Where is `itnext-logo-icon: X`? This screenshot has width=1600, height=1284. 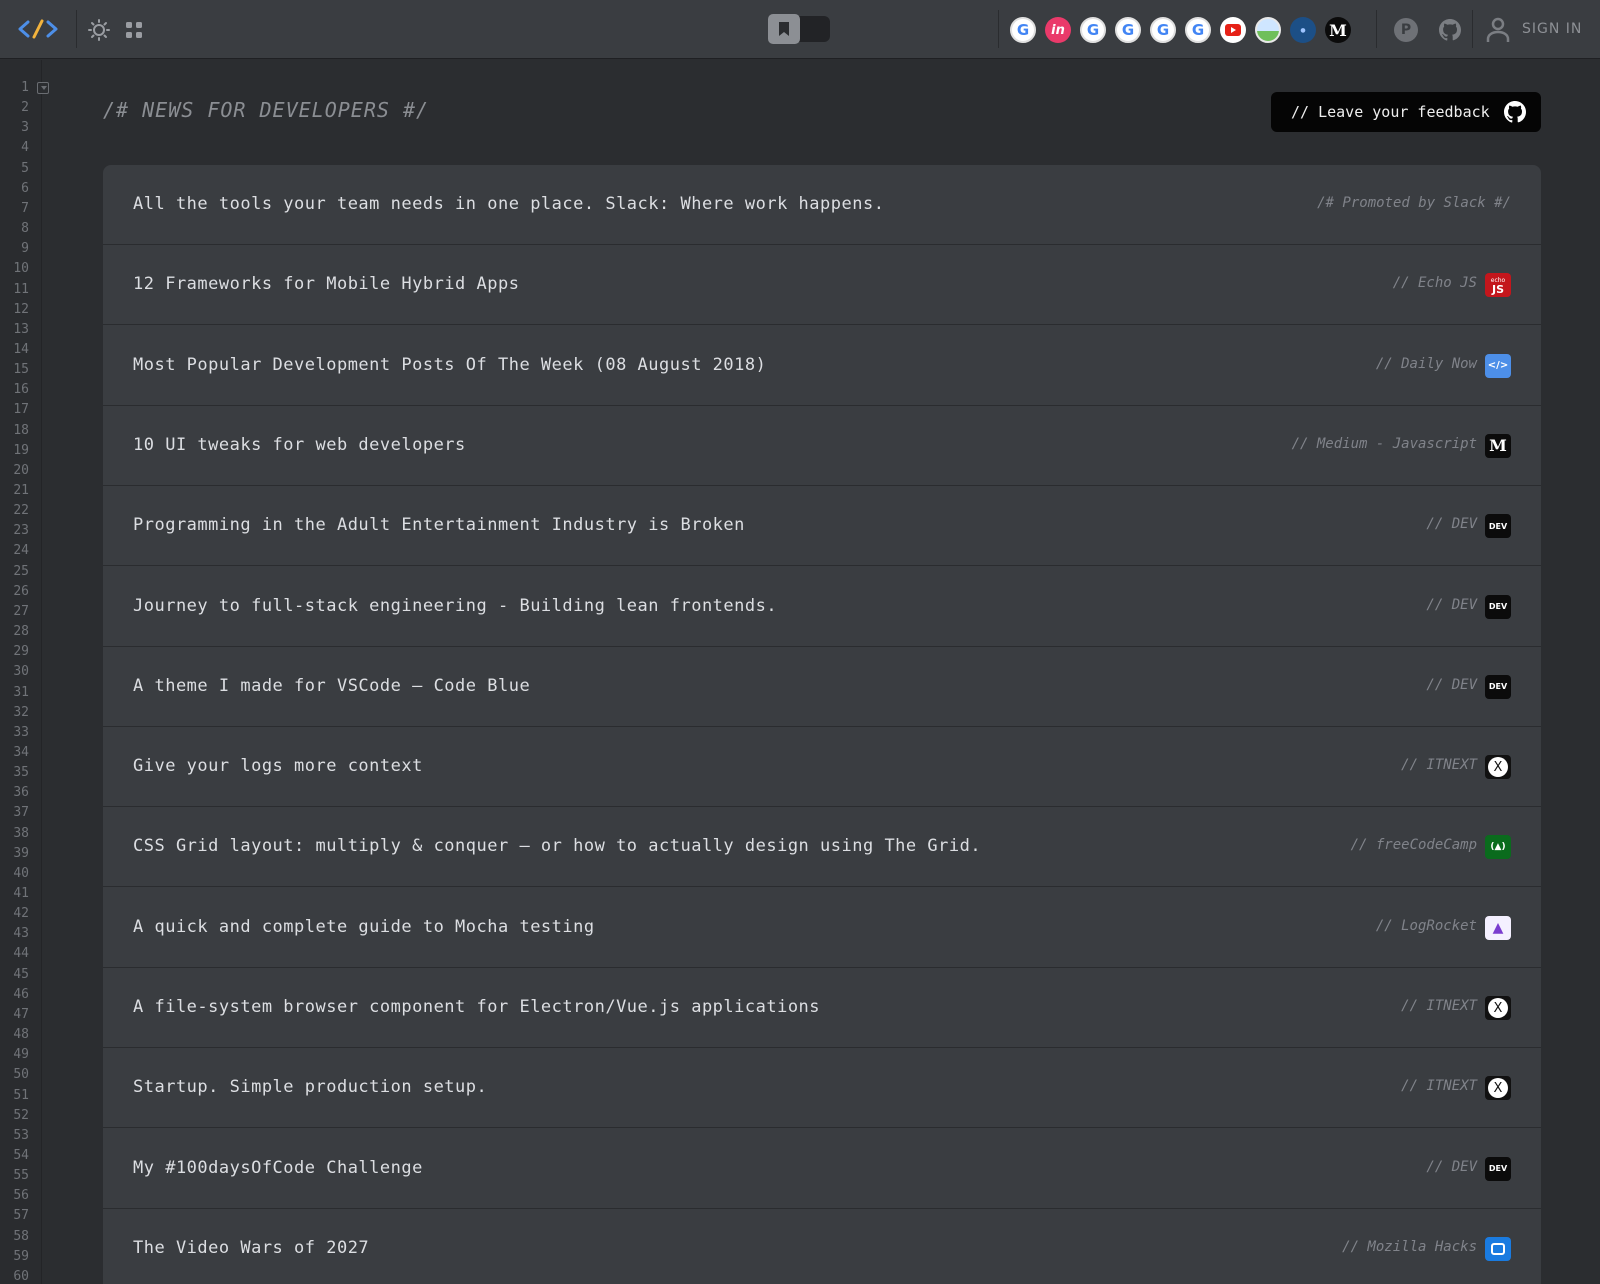 itnext-logo-icon: X is located at coordinates (1498, 1088).